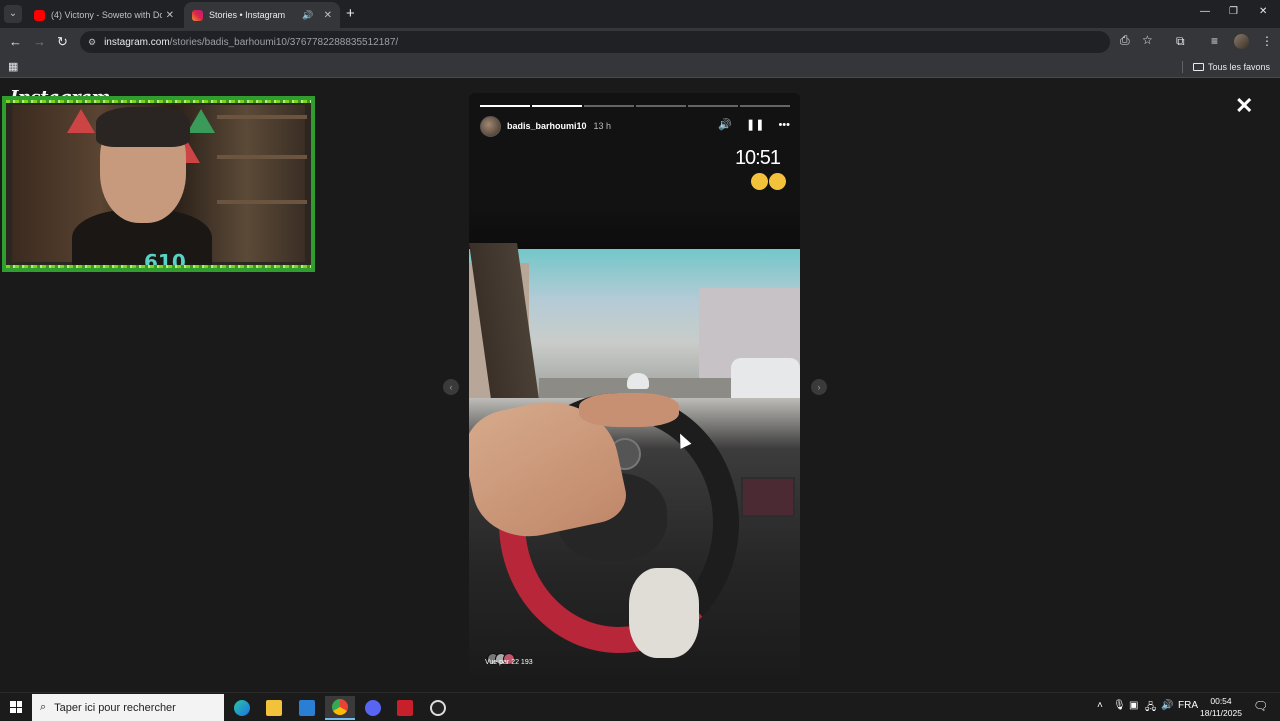 This screenshot has height=721, width=1280. Describe the element at coordinates (1267, 41) in the screenshot. I see `menu-icon: ⋮` at that location.